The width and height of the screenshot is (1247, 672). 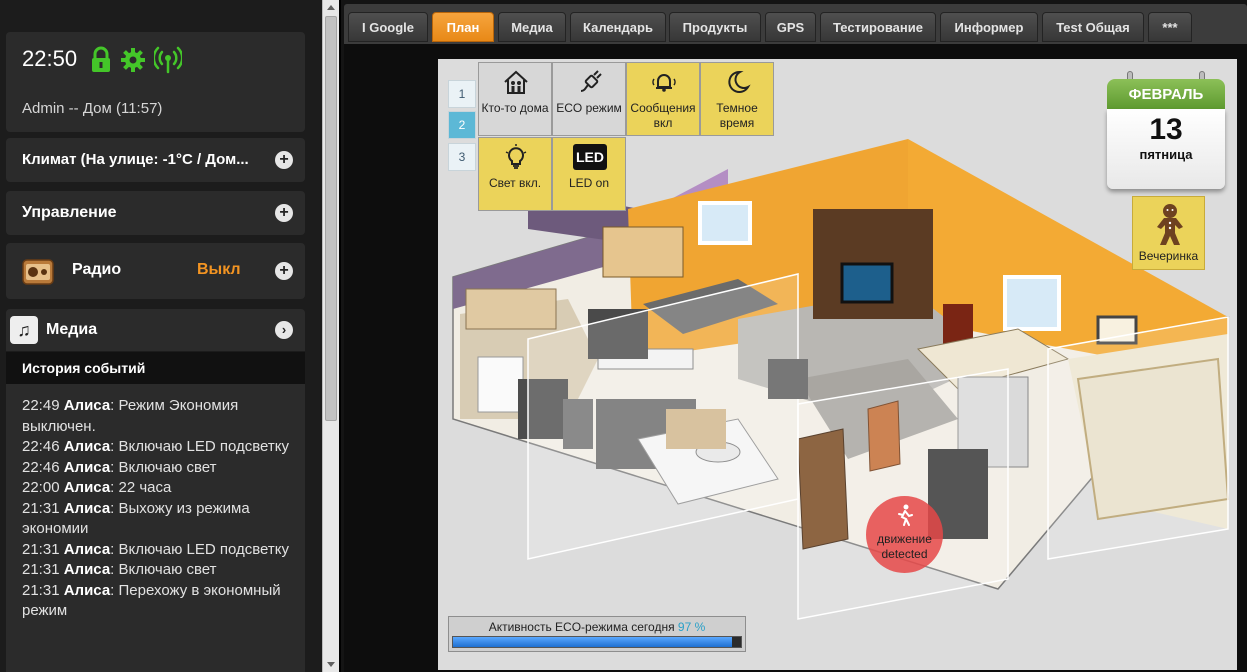 I want to click on lightbulb-icon, so click(x=516, y=156).